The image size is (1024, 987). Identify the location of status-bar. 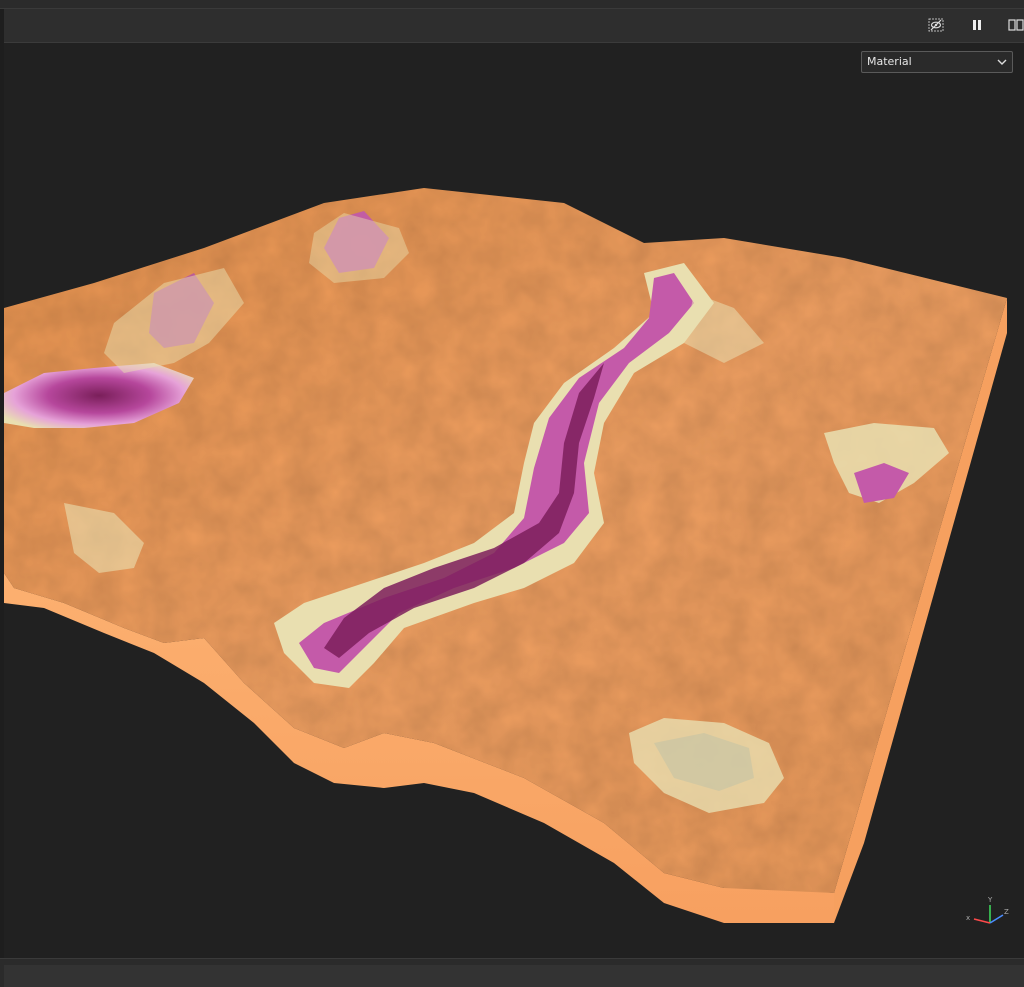
(512, 972).